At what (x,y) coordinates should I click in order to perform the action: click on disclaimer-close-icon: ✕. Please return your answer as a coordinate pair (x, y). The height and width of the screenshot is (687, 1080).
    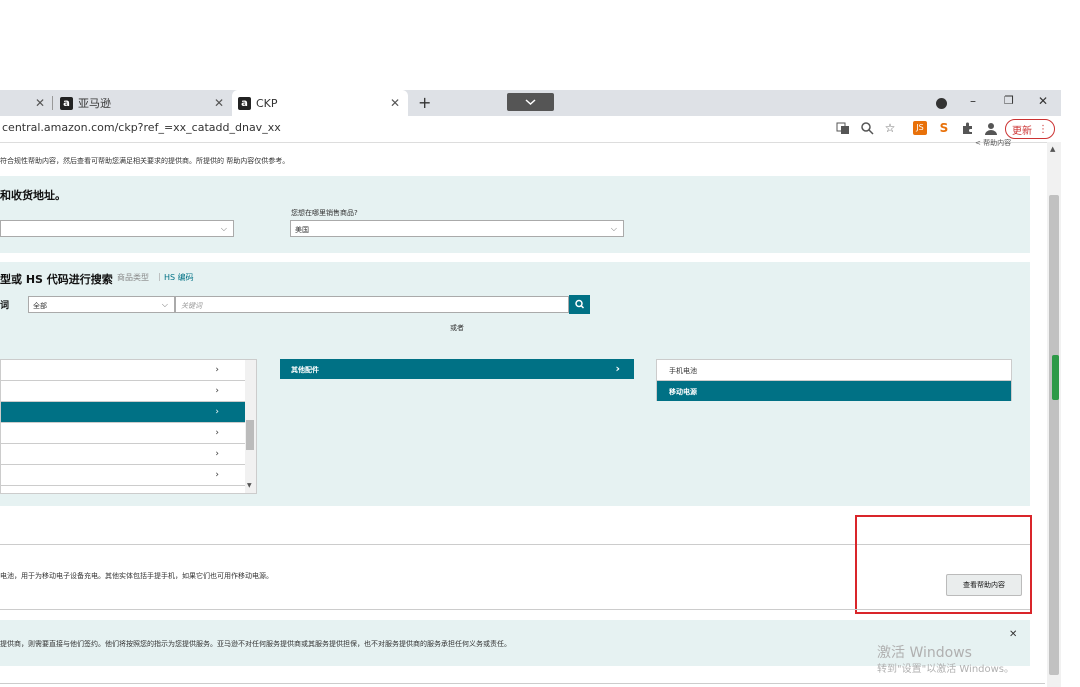
    Looking at the image, I should click on (1013, 634).